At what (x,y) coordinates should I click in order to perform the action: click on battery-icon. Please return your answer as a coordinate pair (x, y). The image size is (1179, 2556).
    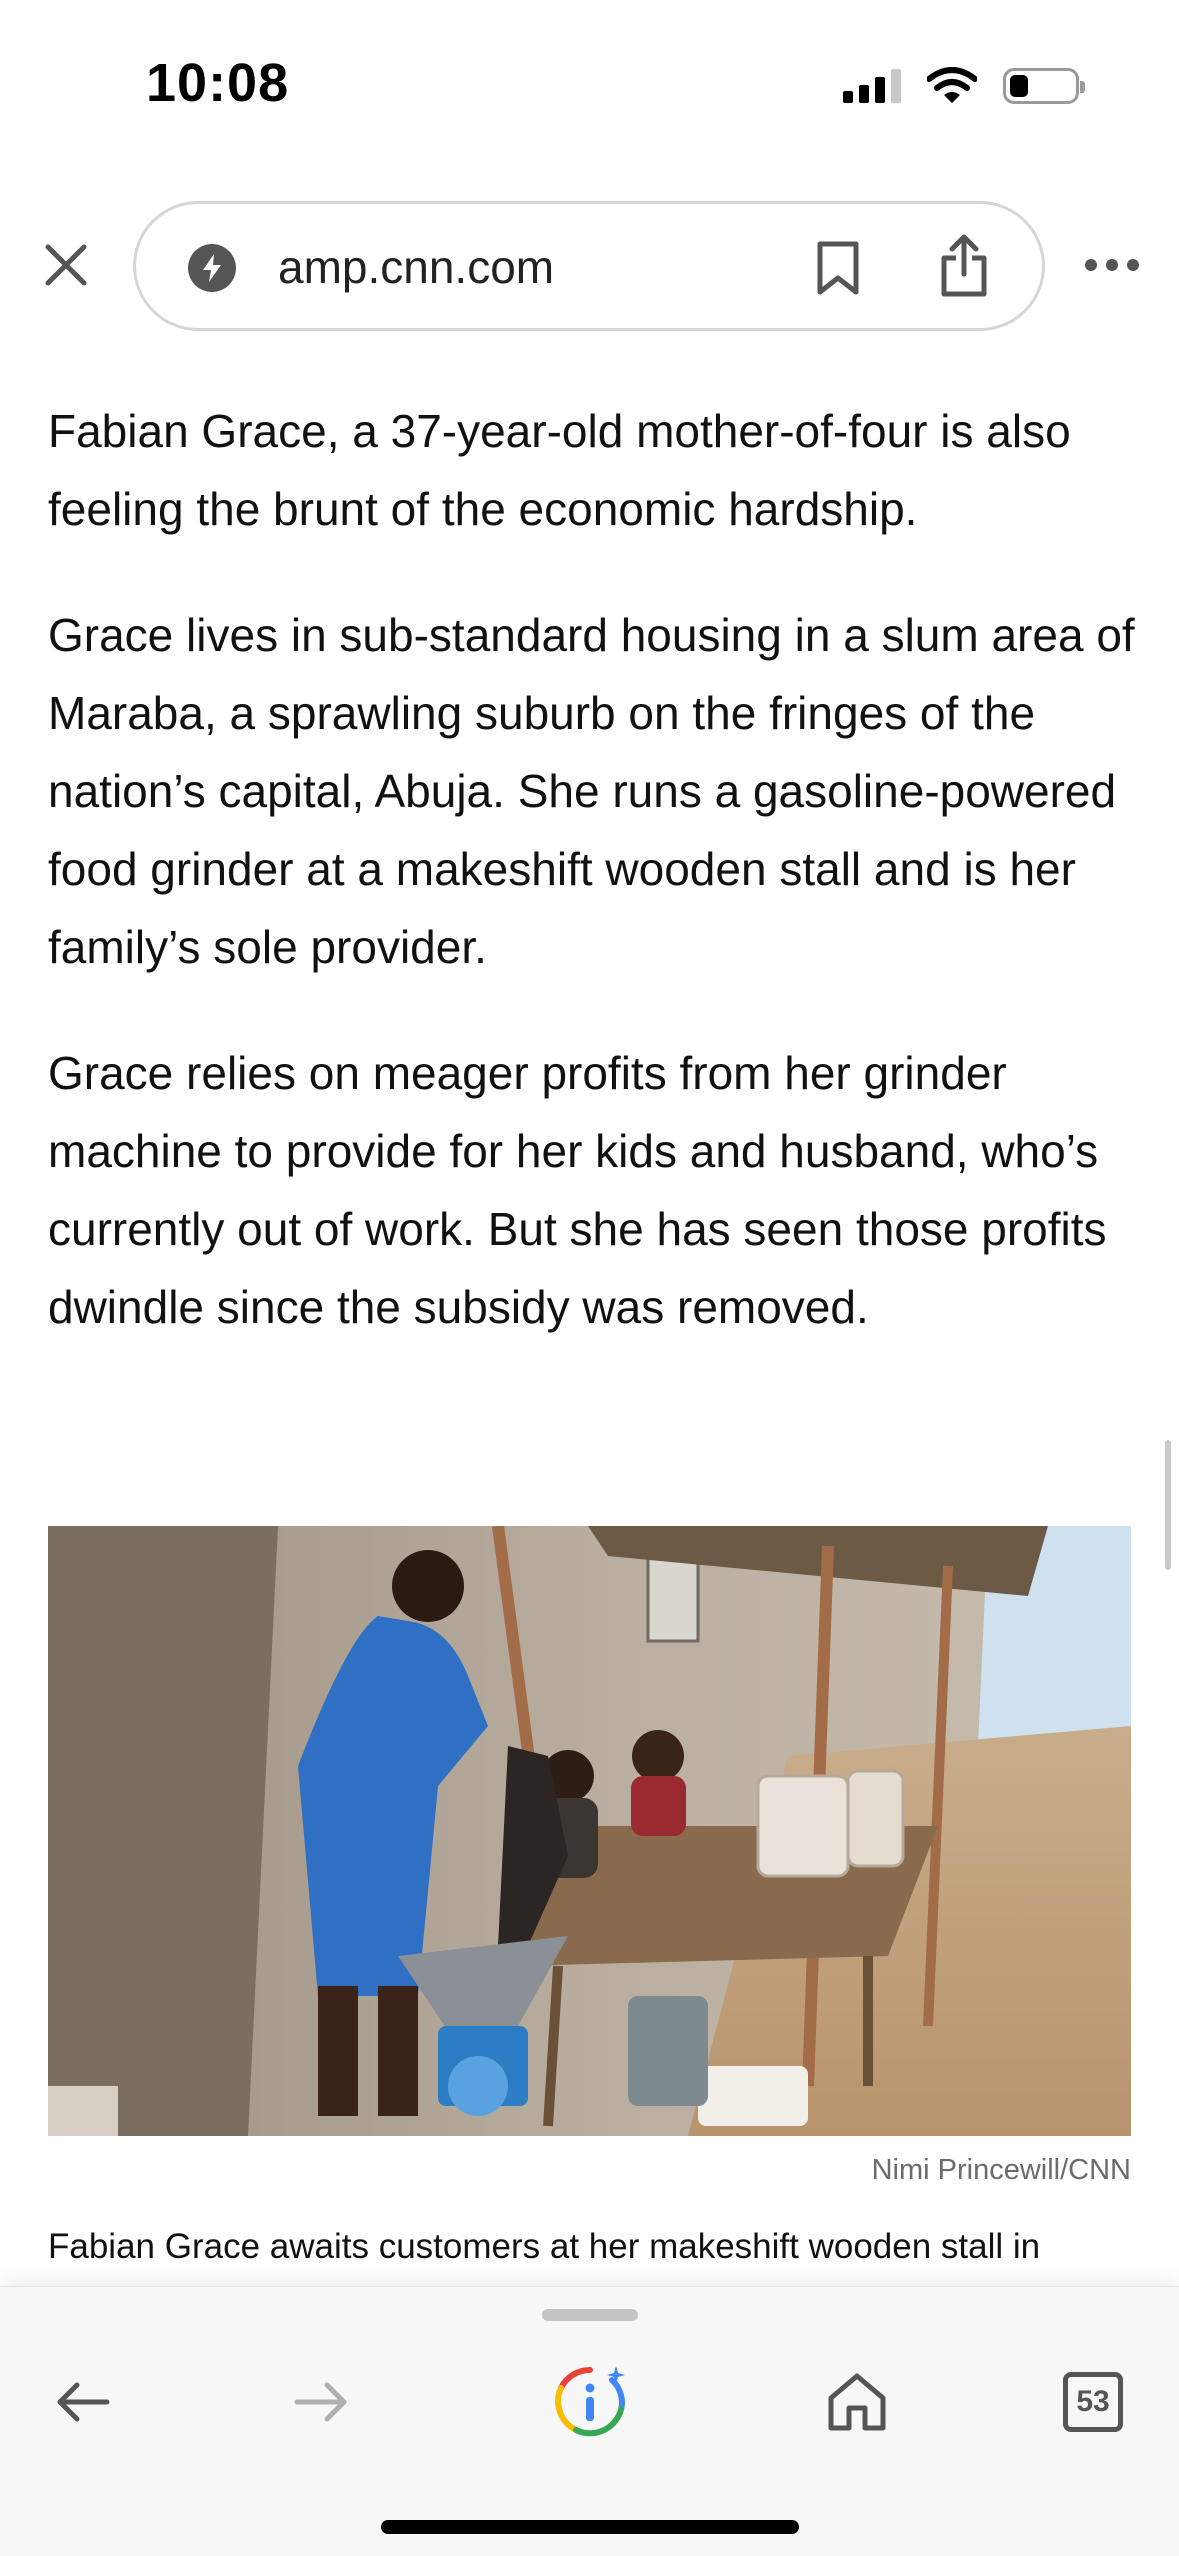
    Looking at the image, I should click on (1044, 86).